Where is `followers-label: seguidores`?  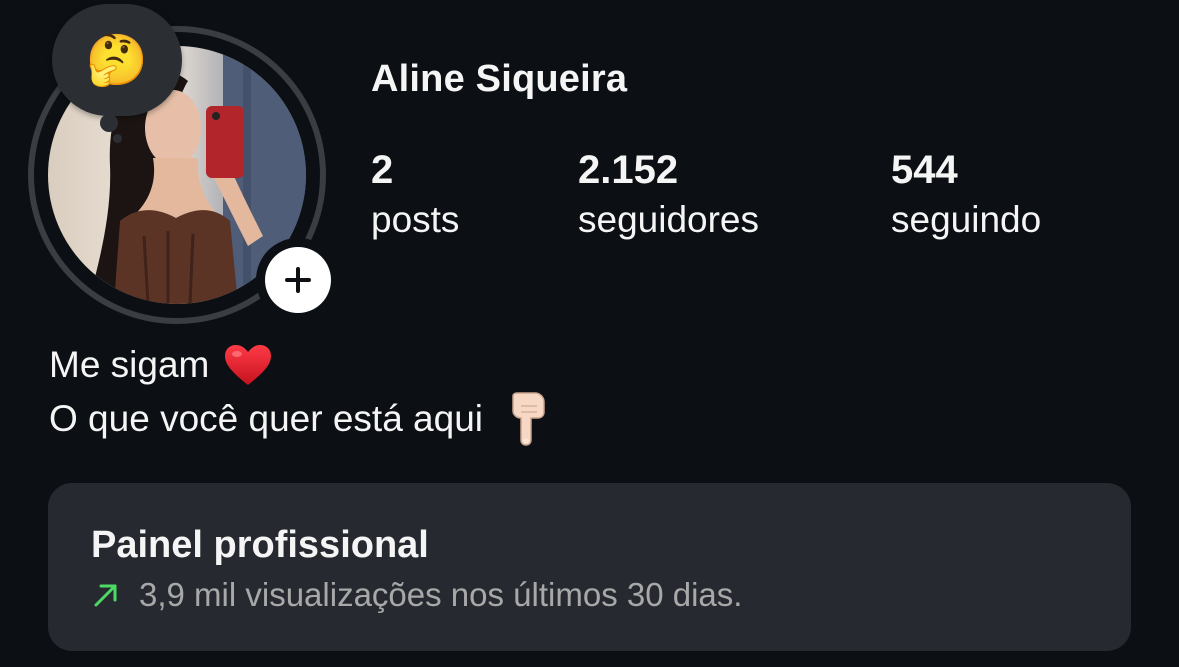
followers-label: seguidores is located at coordinates (669, 219).